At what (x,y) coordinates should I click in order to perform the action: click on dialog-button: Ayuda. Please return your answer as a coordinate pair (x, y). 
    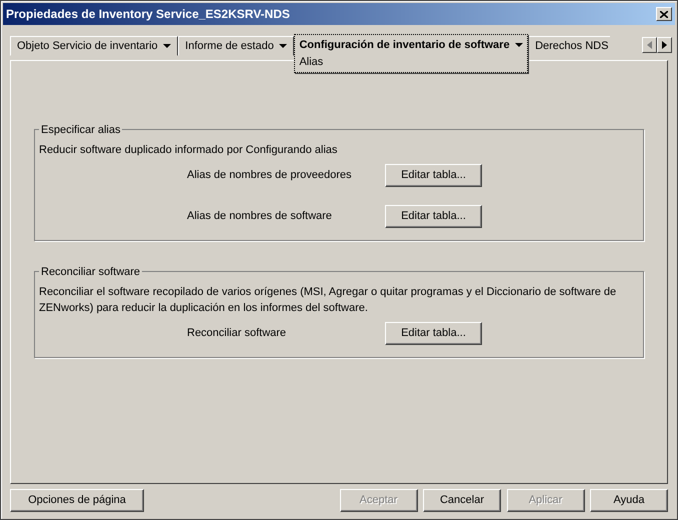
    Looking at the image, I should click on (629, 500).